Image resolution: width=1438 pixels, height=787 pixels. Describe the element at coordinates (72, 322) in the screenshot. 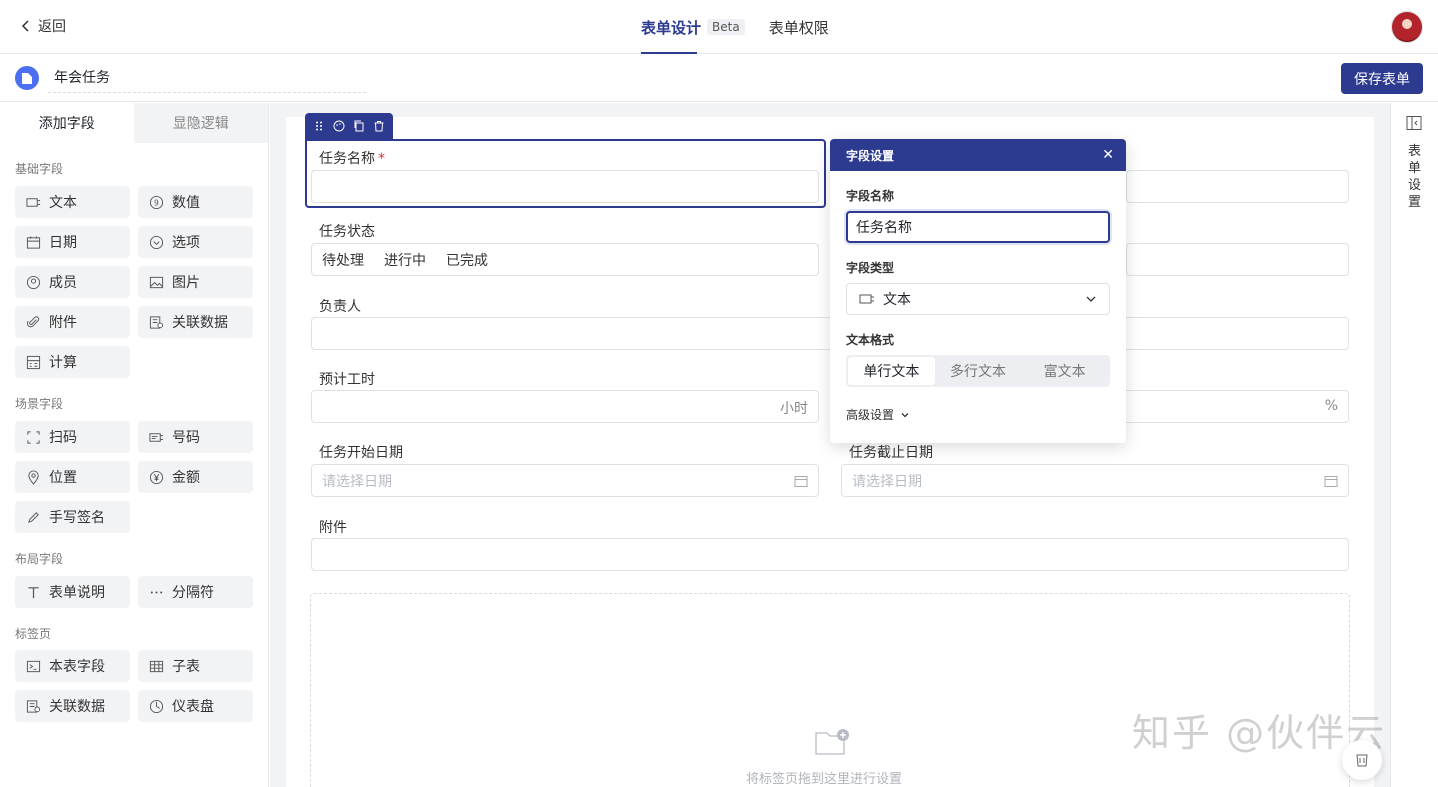

I see `field-attachment-button: 附件` at that location.